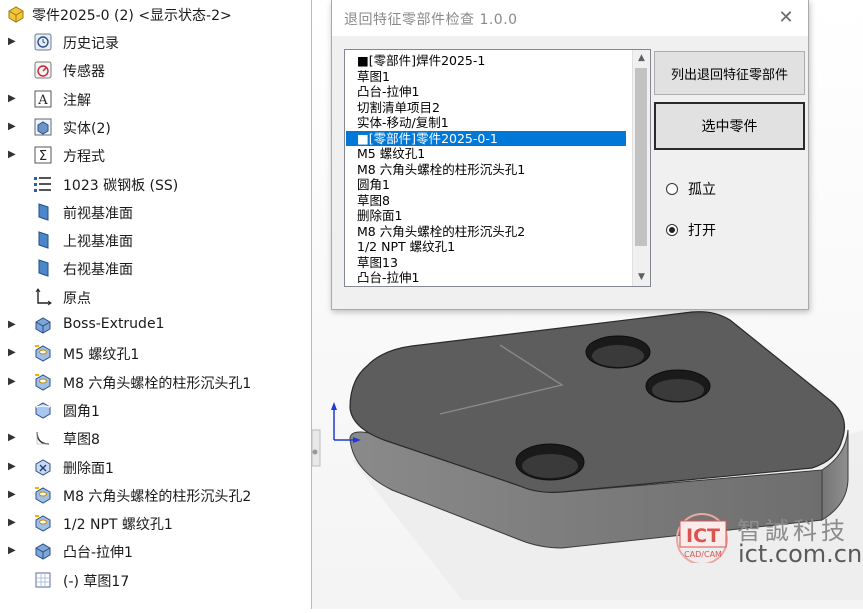 Image resolution: width=863 pixels, height=613 pixels. What do you see at coordinates (114, 324) in the screenshot?
I see `tree-item-label: Boss-Extrude1` at bounding box center [114, 324].